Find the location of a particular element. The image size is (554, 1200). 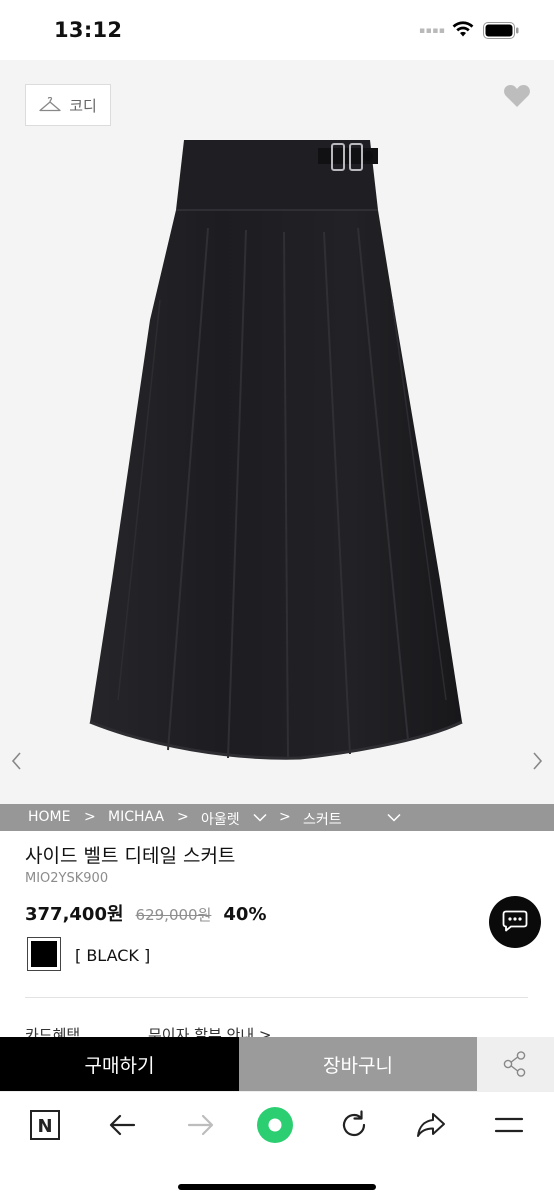

green-dot-button is located at coordinates (275, 1125).